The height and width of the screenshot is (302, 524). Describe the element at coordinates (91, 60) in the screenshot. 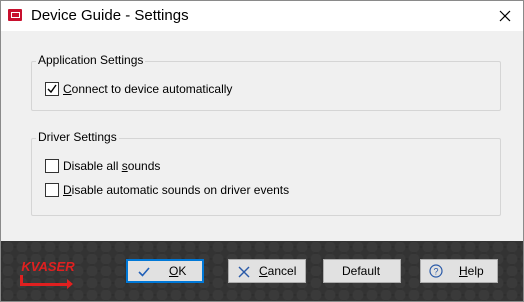

I see `group-title: Application Settings` at that location.